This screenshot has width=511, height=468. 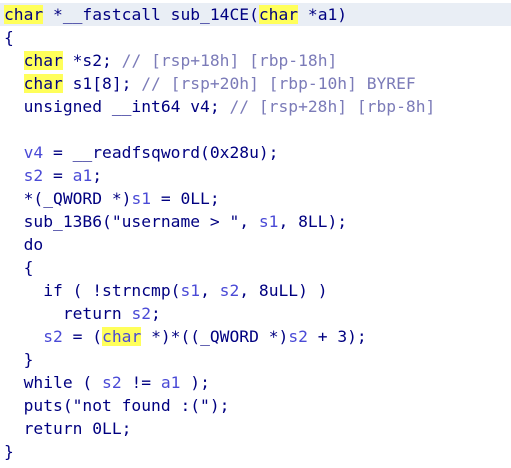 I want to click on code-token: , 8LL);, so click(x=313, y=221).